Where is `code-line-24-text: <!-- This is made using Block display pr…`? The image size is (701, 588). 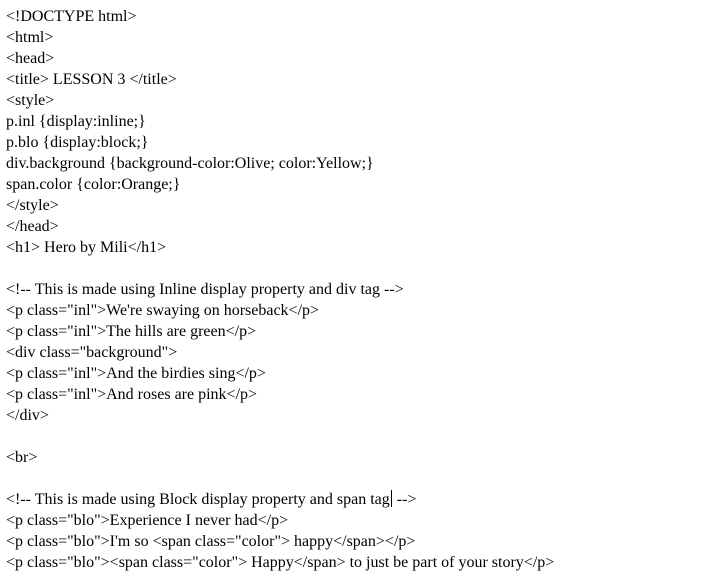
code-line-24-text: <!-- This is made using Block display pr… is located at coordinates (198, 499).